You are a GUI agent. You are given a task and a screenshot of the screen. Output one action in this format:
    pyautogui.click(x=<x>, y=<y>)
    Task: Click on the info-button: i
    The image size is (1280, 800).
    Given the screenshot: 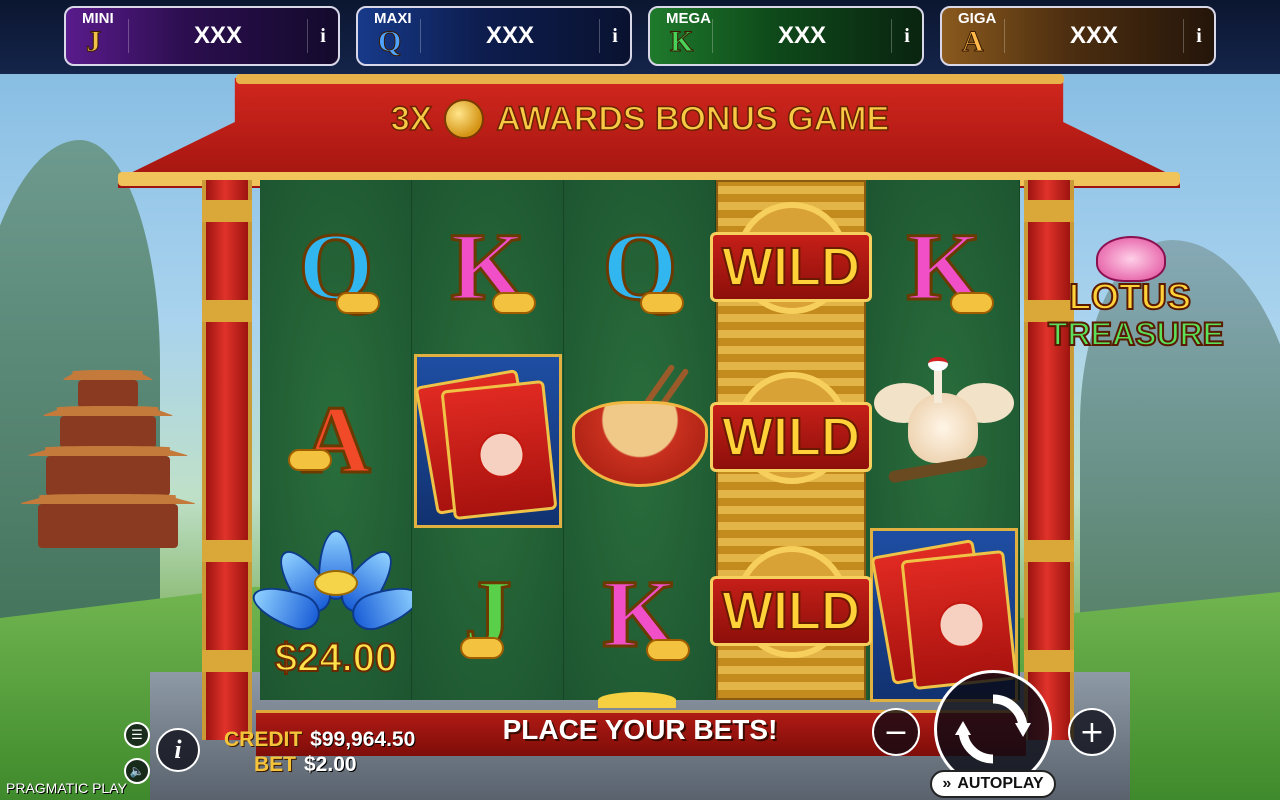 What is the action you would take?
    pyautogui.click(x=178, y=750)
    